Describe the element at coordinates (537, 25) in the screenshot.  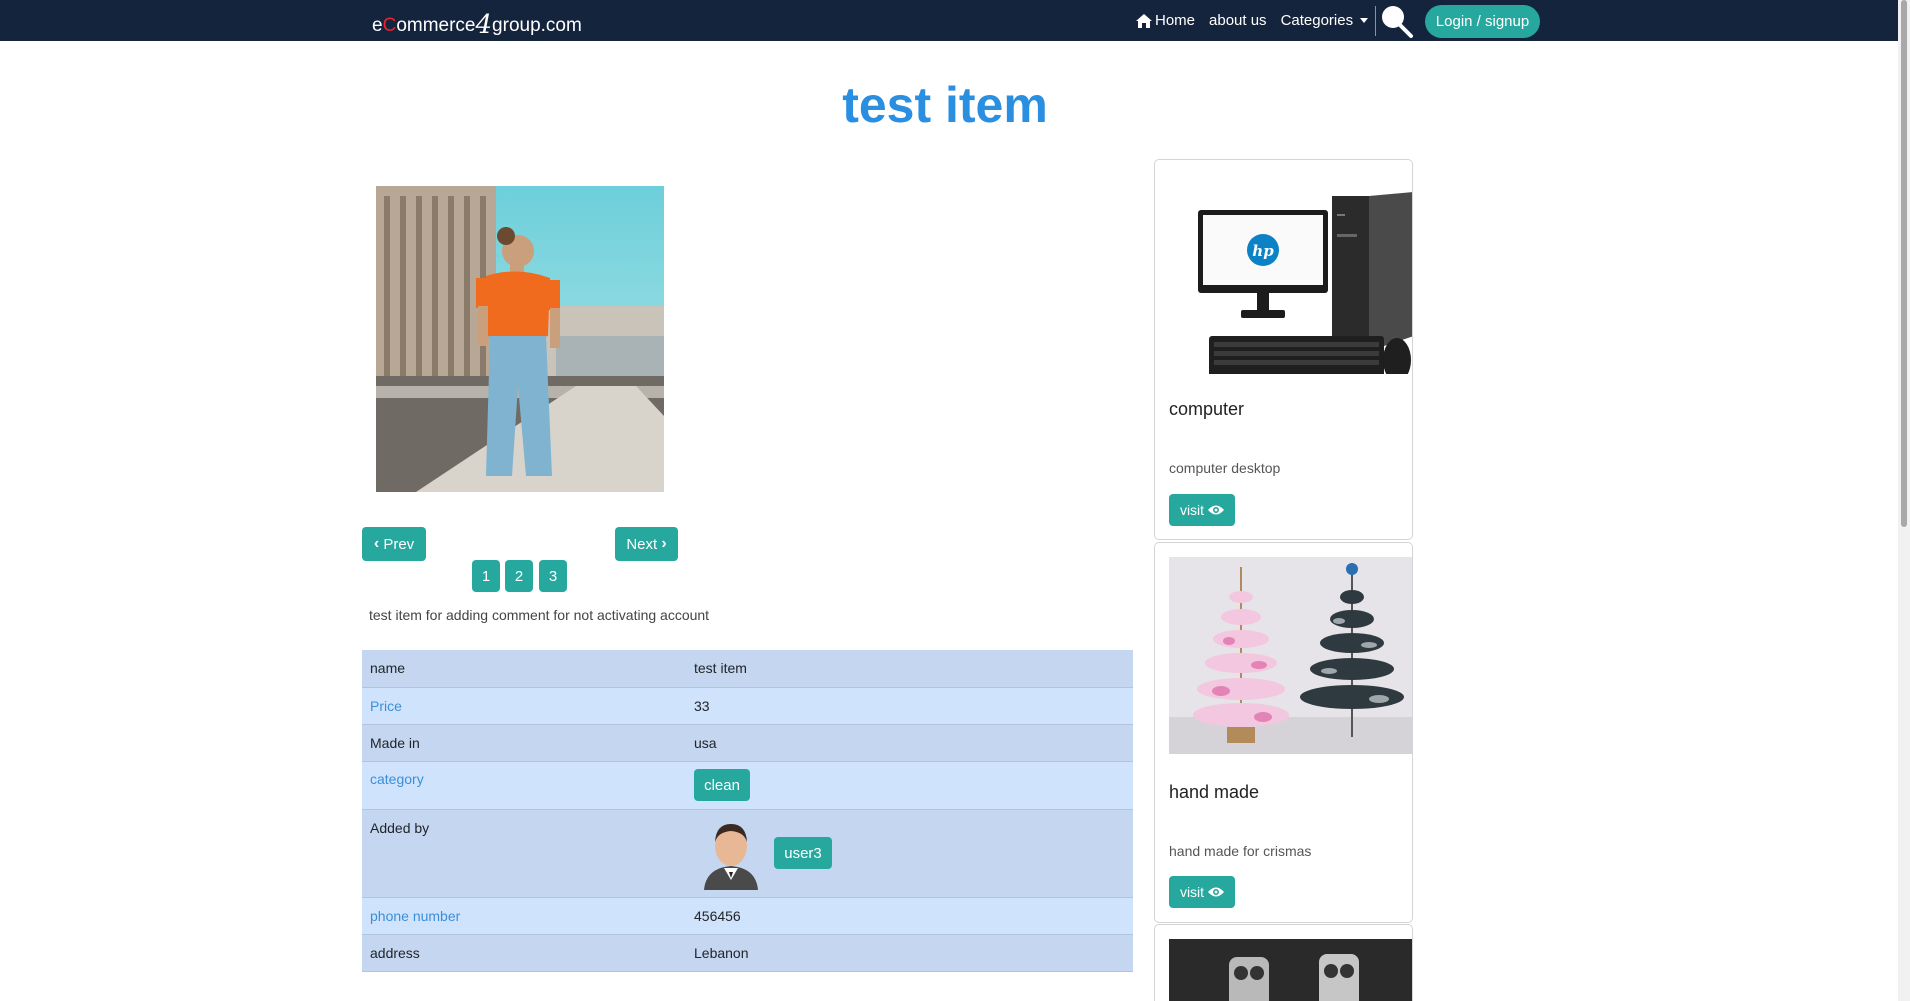
I see `brand-suffix: group.com` at that location.